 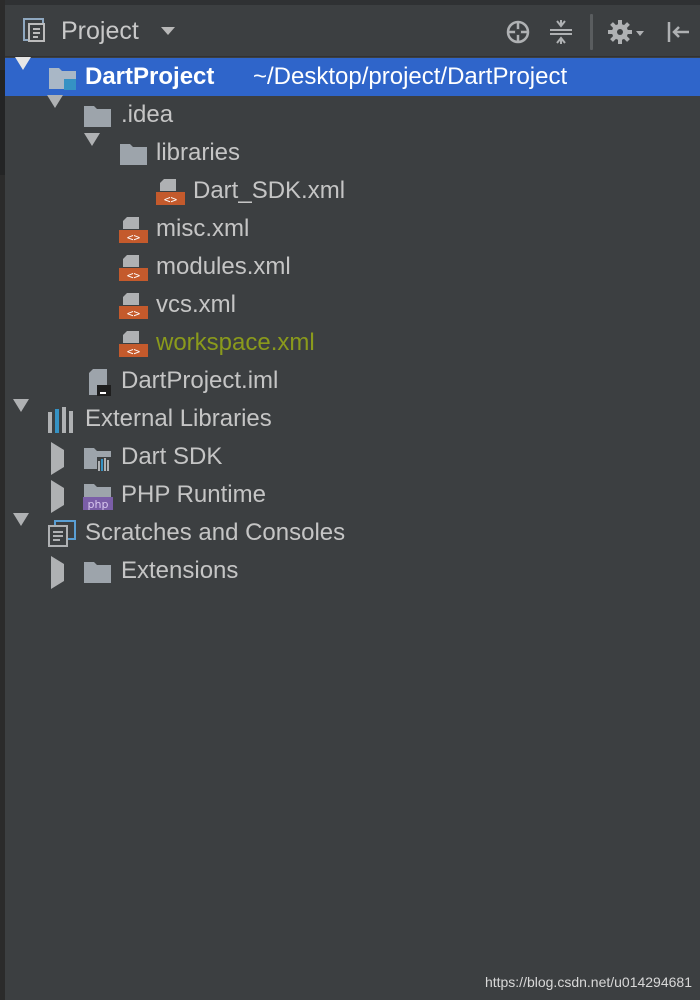 I want to click on module-folder-icon, so click(x=62, y=79).